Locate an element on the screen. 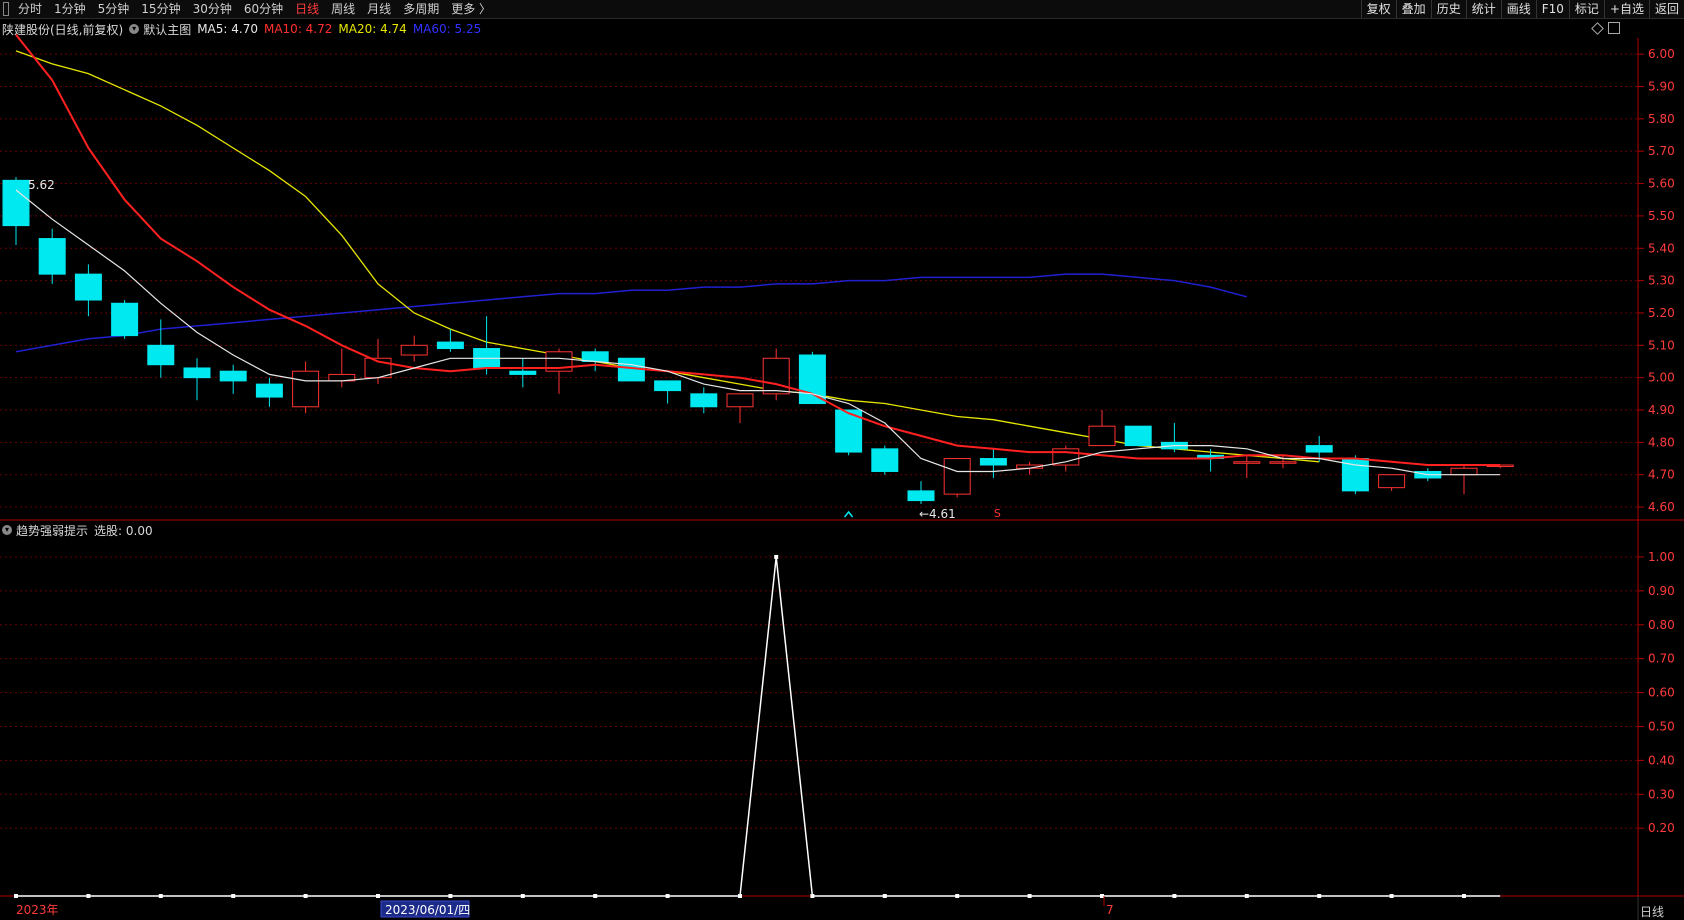 The height and width of the screenshot is (920, 1684). y-tick-label: 1.00 is located at coordinates (1661, 557).